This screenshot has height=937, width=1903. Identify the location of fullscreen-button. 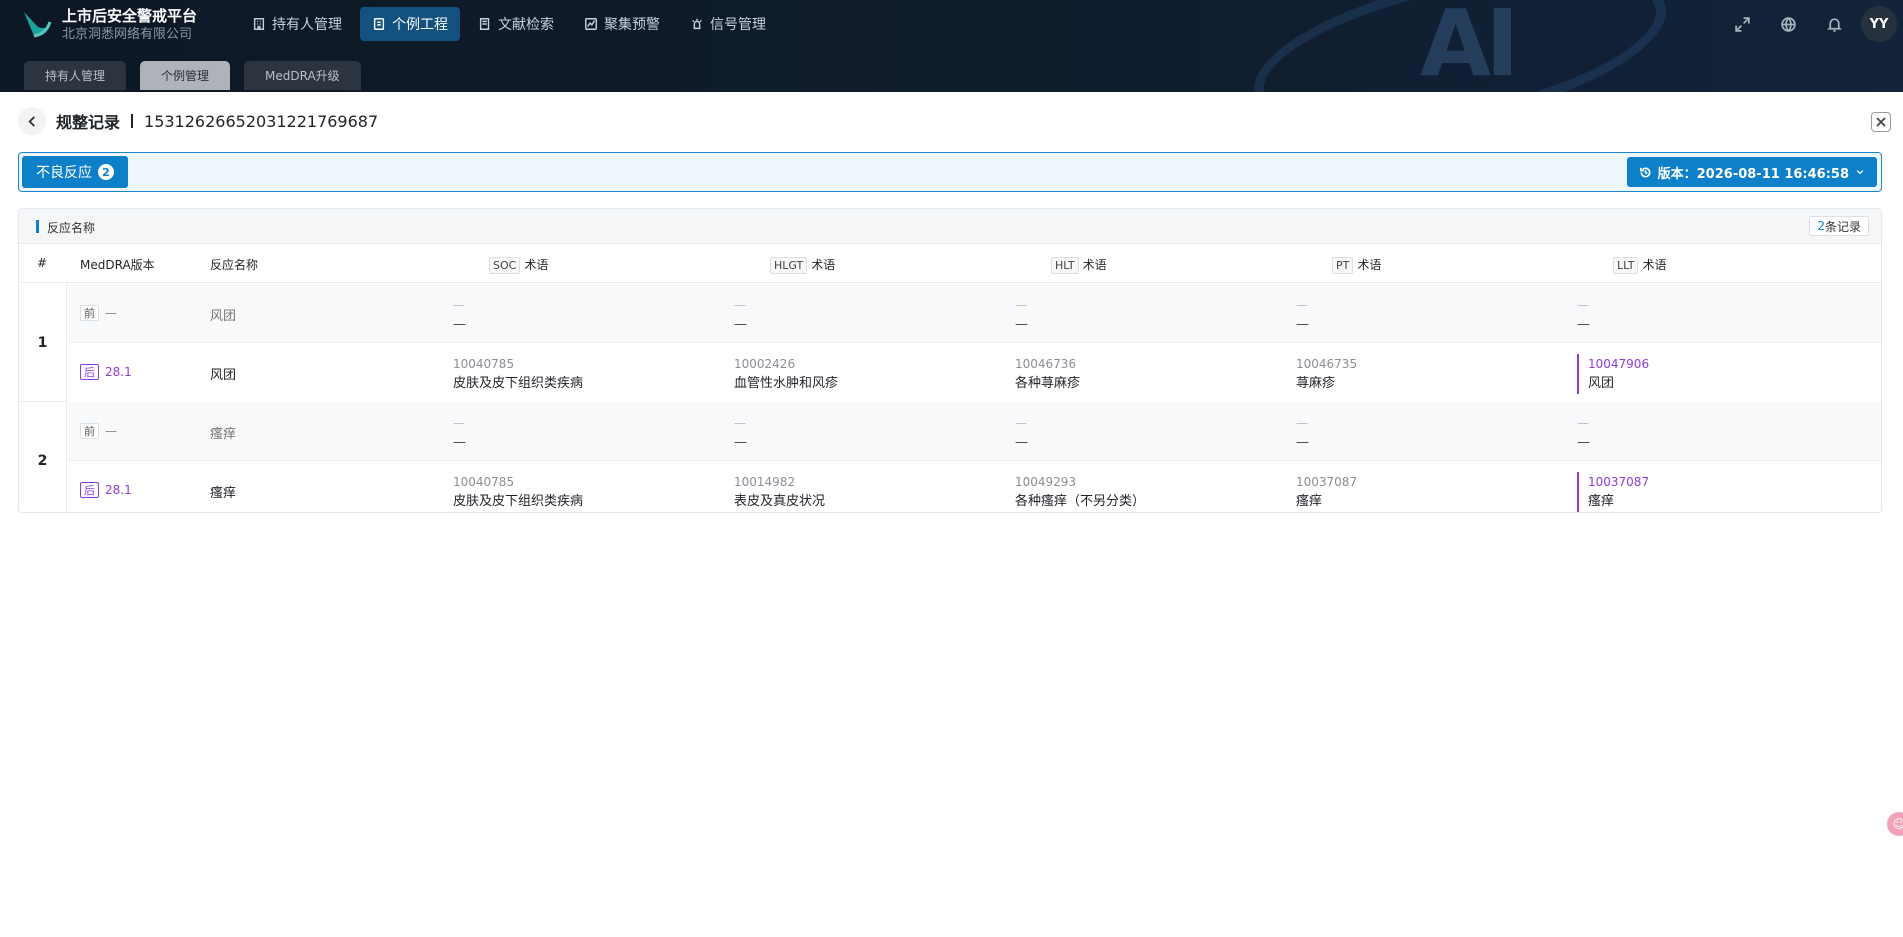
(1742, 24).